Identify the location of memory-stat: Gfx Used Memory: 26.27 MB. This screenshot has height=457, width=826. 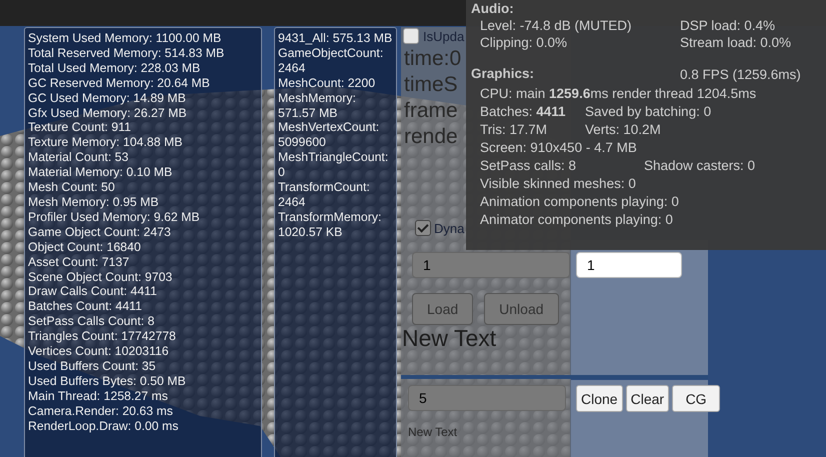
(107, 113).